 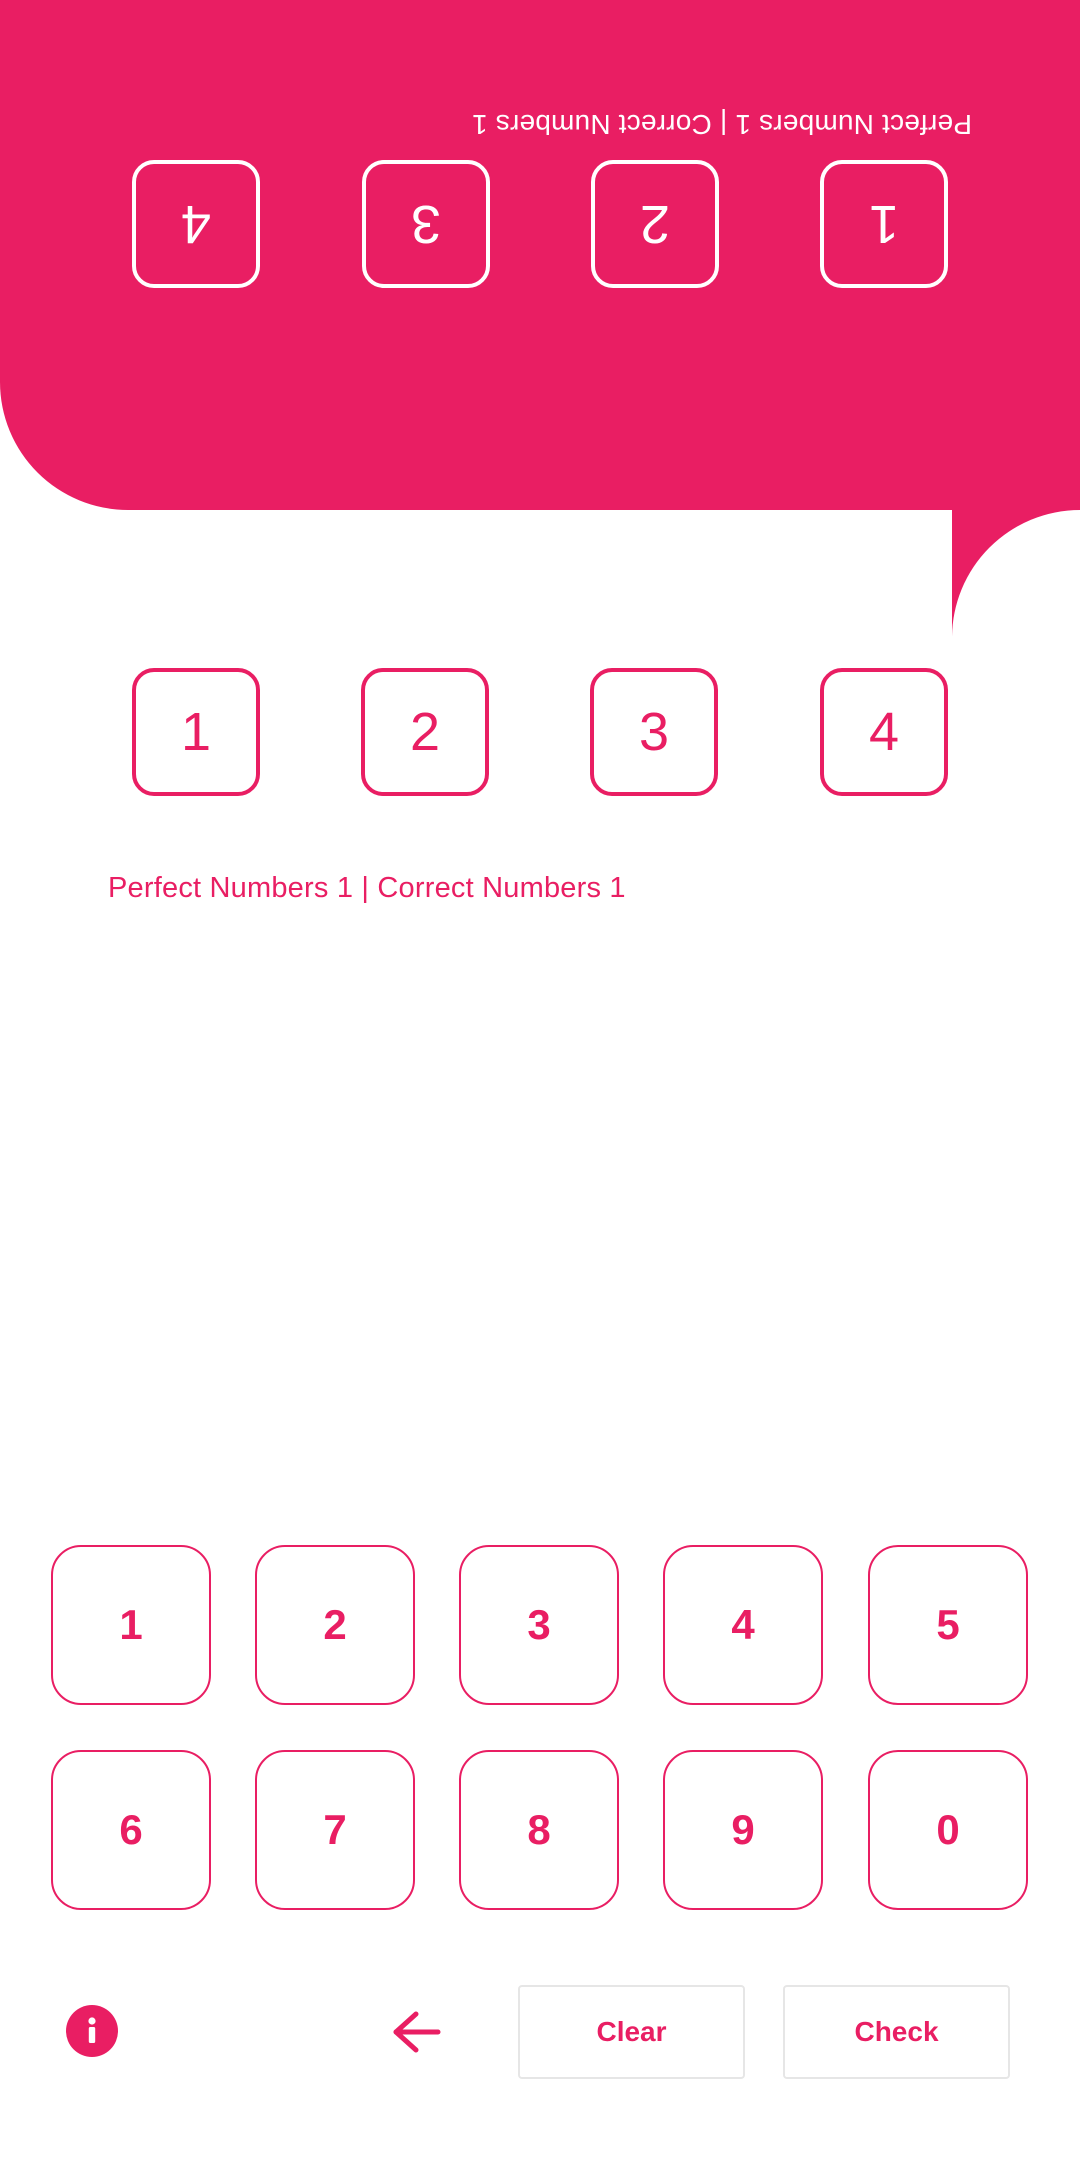 I want to click on opponent-slot-3: 3, so click(x=426, y=224).